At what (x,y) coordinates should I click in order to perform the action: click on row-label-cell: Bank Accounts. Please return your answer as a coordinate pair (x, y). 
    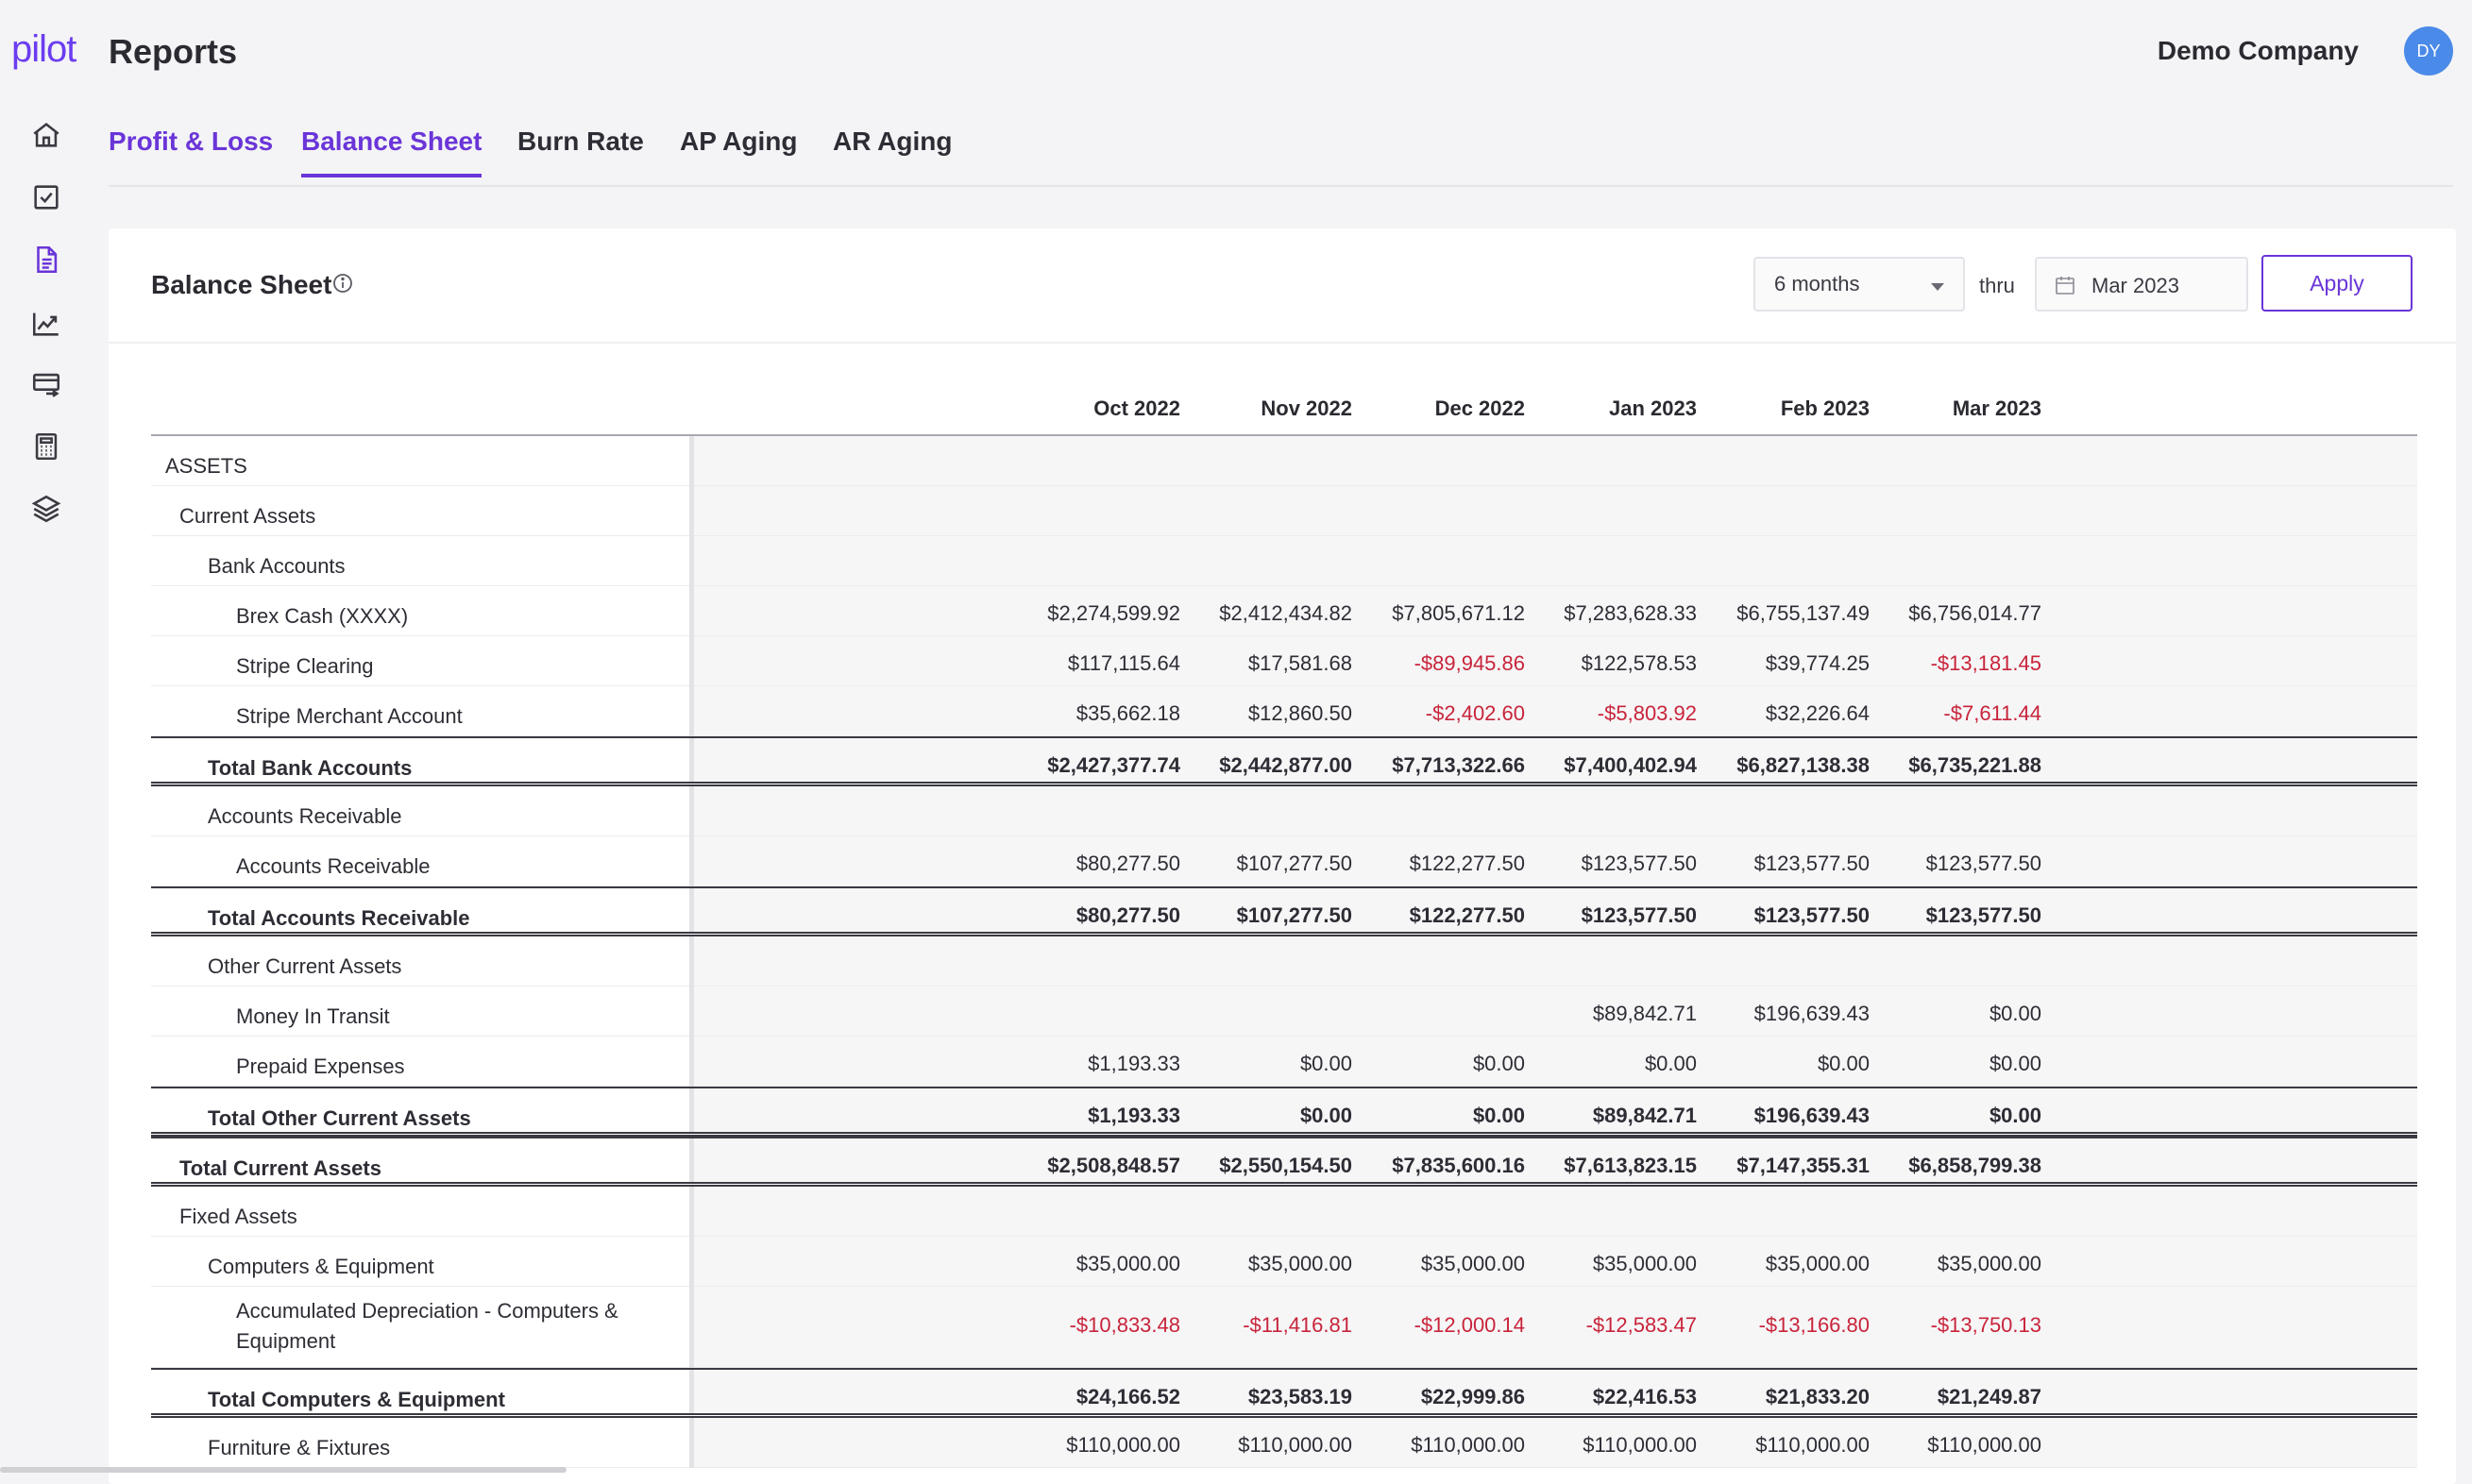
    Looking at the image, I should click on (420, 561).